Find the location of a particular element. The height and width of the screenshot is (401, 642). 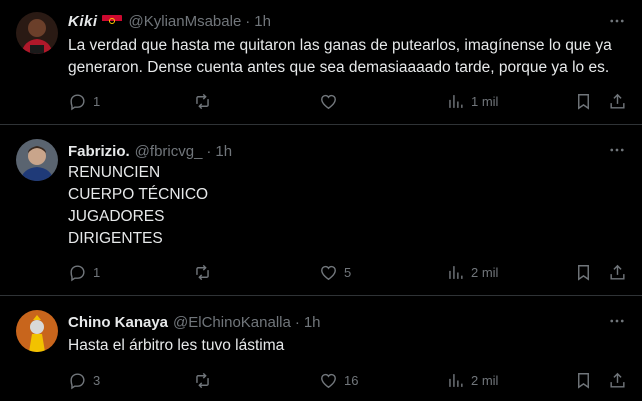

views-count: 1 mil is located at coordinates (485, 101).